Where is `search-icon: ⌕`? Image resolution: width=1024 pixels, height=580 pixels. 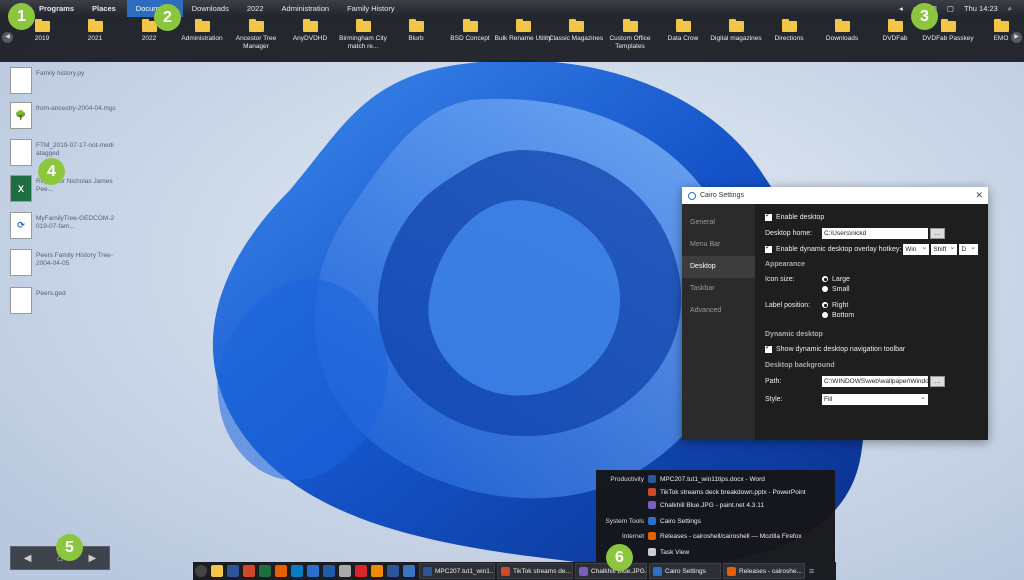 search-icon: ⌕ is located at coordinates (1010, 9).